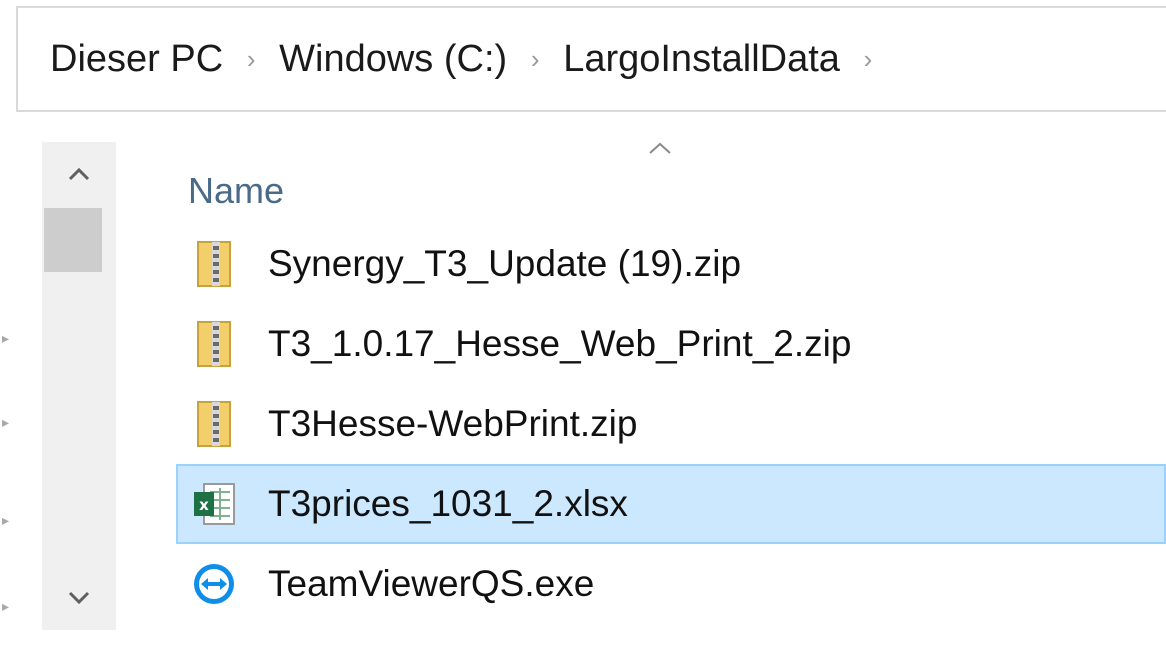 Image resolution: width=1166 pixels, height=648 pixels. Describe the element at coordinates (431, 583) in the screenshot. I see `file-name: TeamViewerQS.exe` at that location.